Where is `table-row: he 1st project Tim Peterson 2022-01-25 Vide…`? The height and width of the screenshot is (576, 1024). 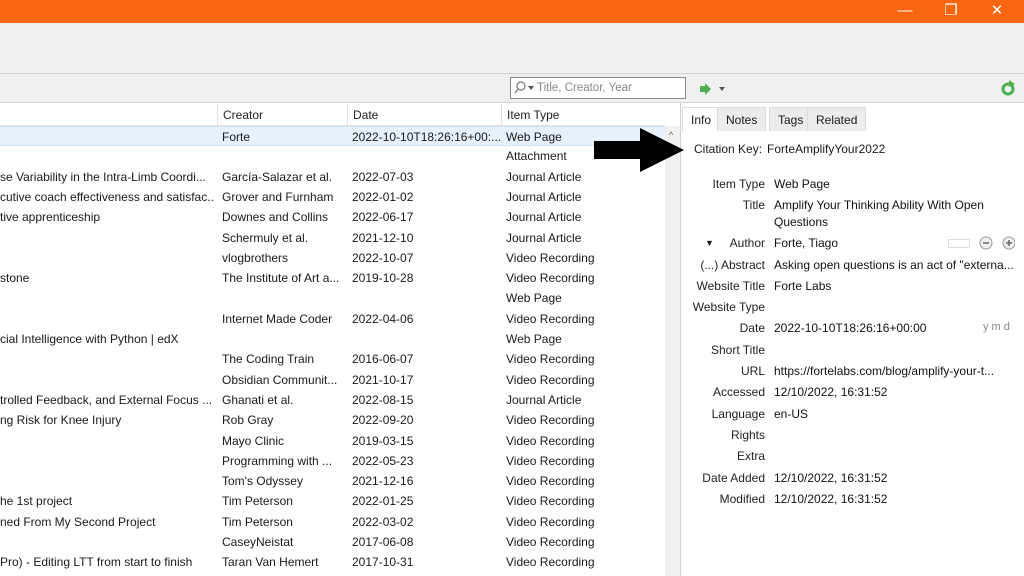 table-row: he 1st project Tim Peterson 2022-01-25 Vide… is located at coordinates (332, 501).